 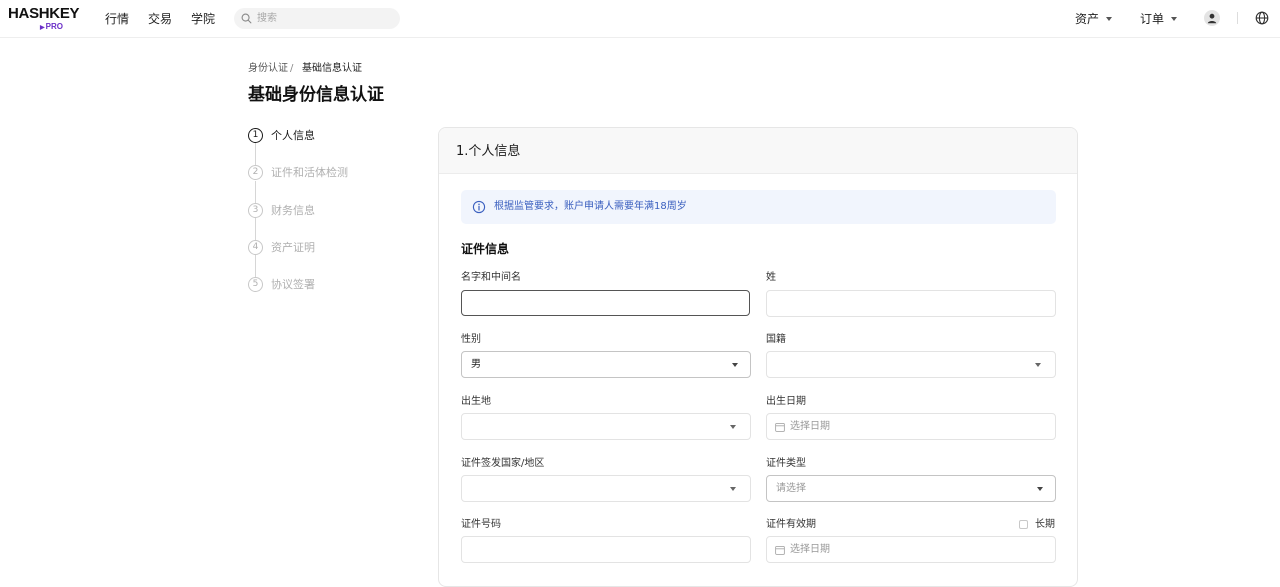 I want to click on hashkey-pro-logo: HASHKEY ▶PRO, so click(x=44, y=19).